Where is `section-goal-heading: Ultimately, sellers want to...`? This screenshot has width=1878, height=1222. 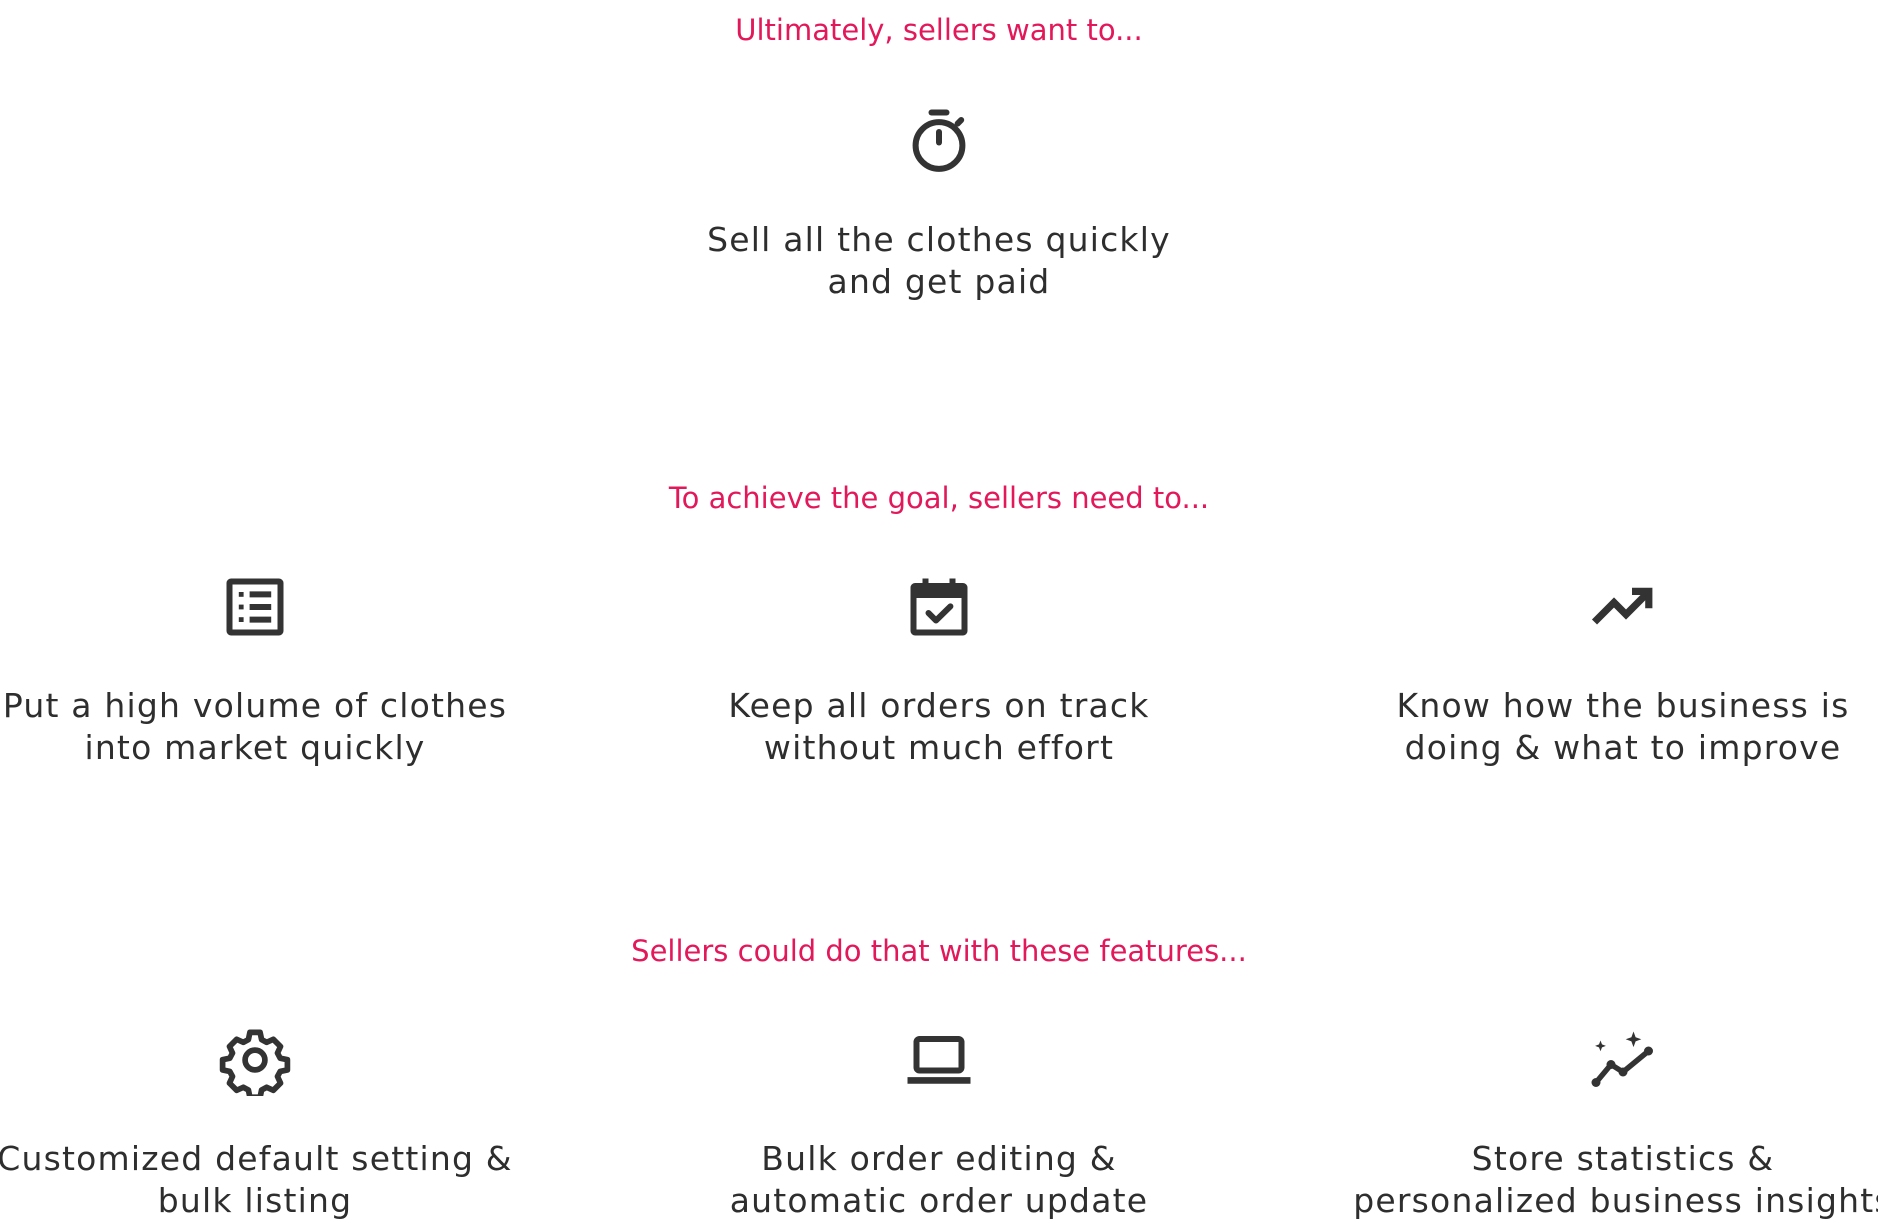
section-goal-heading: Ultimately, sellers want to... is located at coordinates (939, 30).